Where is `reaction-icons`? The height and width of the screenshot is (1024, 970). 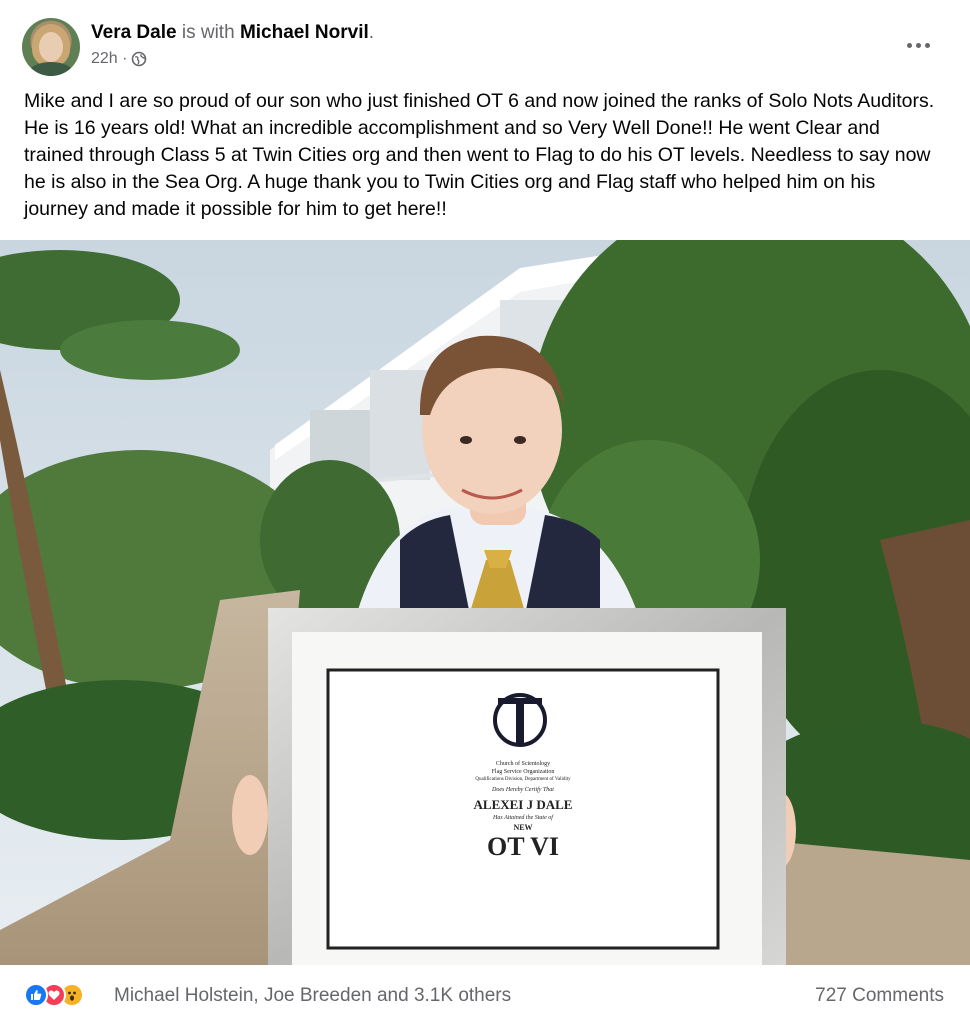
reaction-icons is located at coordinates (54, 995).